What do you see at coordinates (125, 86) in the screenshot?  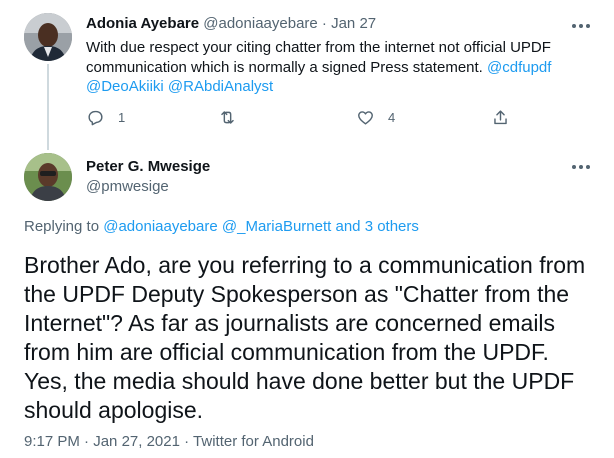 I see `mention-link: @DeoAkiiki` at bounding box center [125, 86].